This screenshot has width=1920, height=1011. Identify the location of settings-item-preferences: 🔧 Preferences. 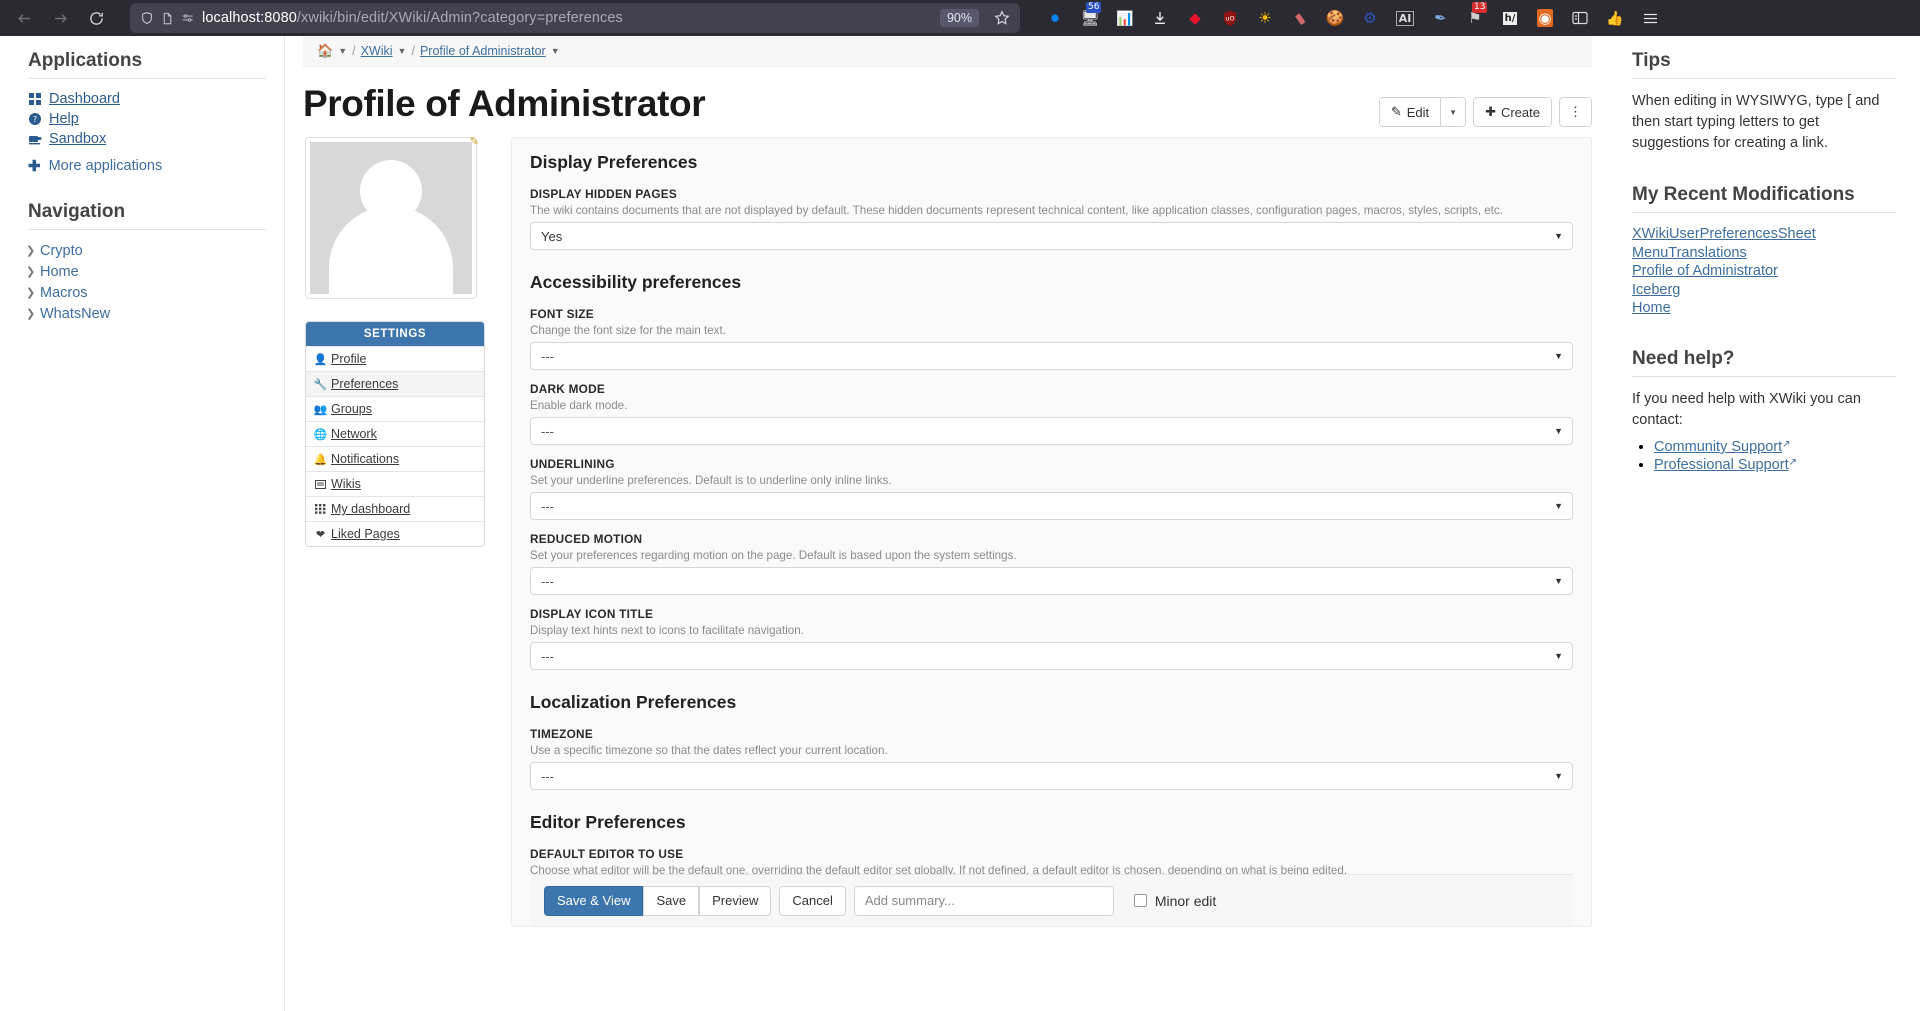
(395, 383).